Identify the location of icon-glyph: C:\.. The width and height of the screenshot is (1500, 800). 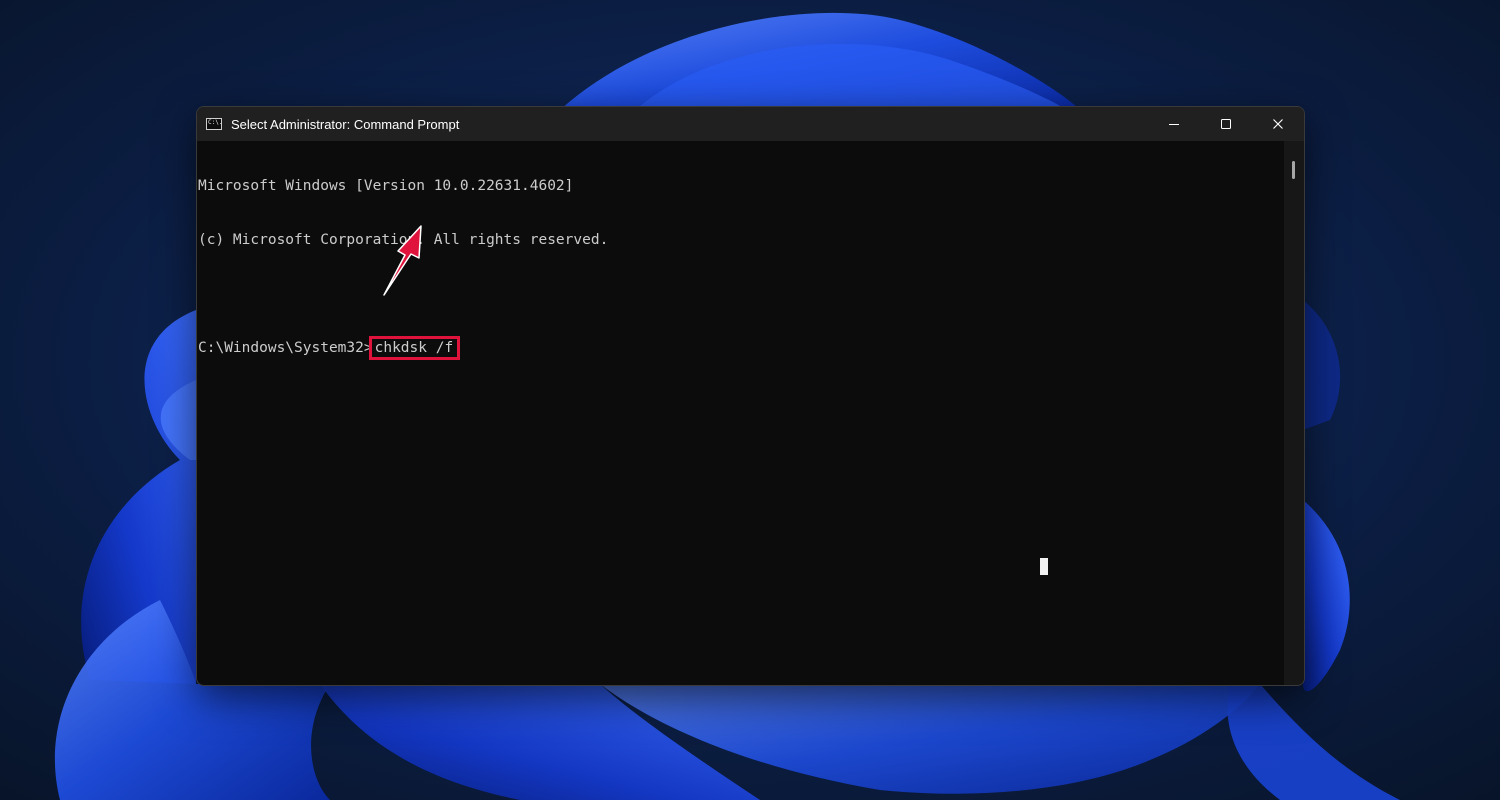
(215, 122).